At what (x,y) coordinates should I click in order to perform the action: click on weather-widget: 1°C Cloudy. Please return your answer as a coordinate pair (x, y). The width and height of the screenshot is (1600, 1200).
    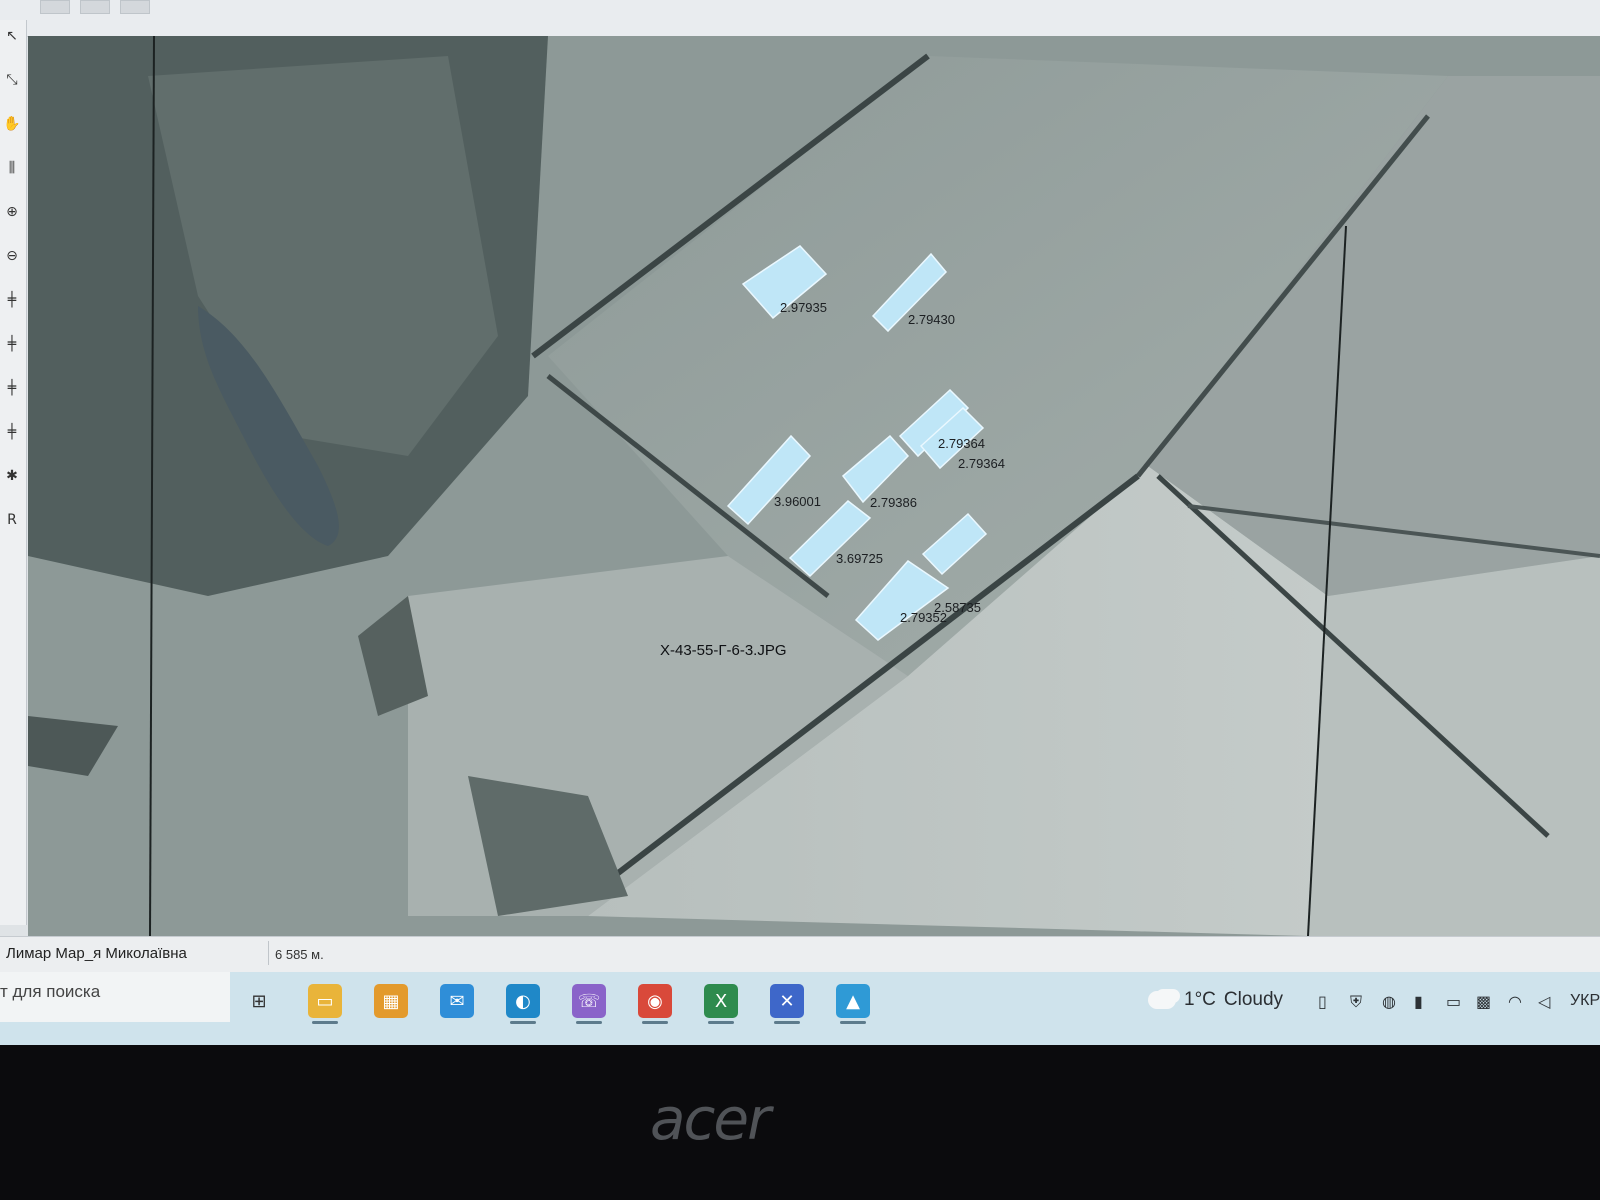
    Looking at the image, I should click on (1215, 1000).